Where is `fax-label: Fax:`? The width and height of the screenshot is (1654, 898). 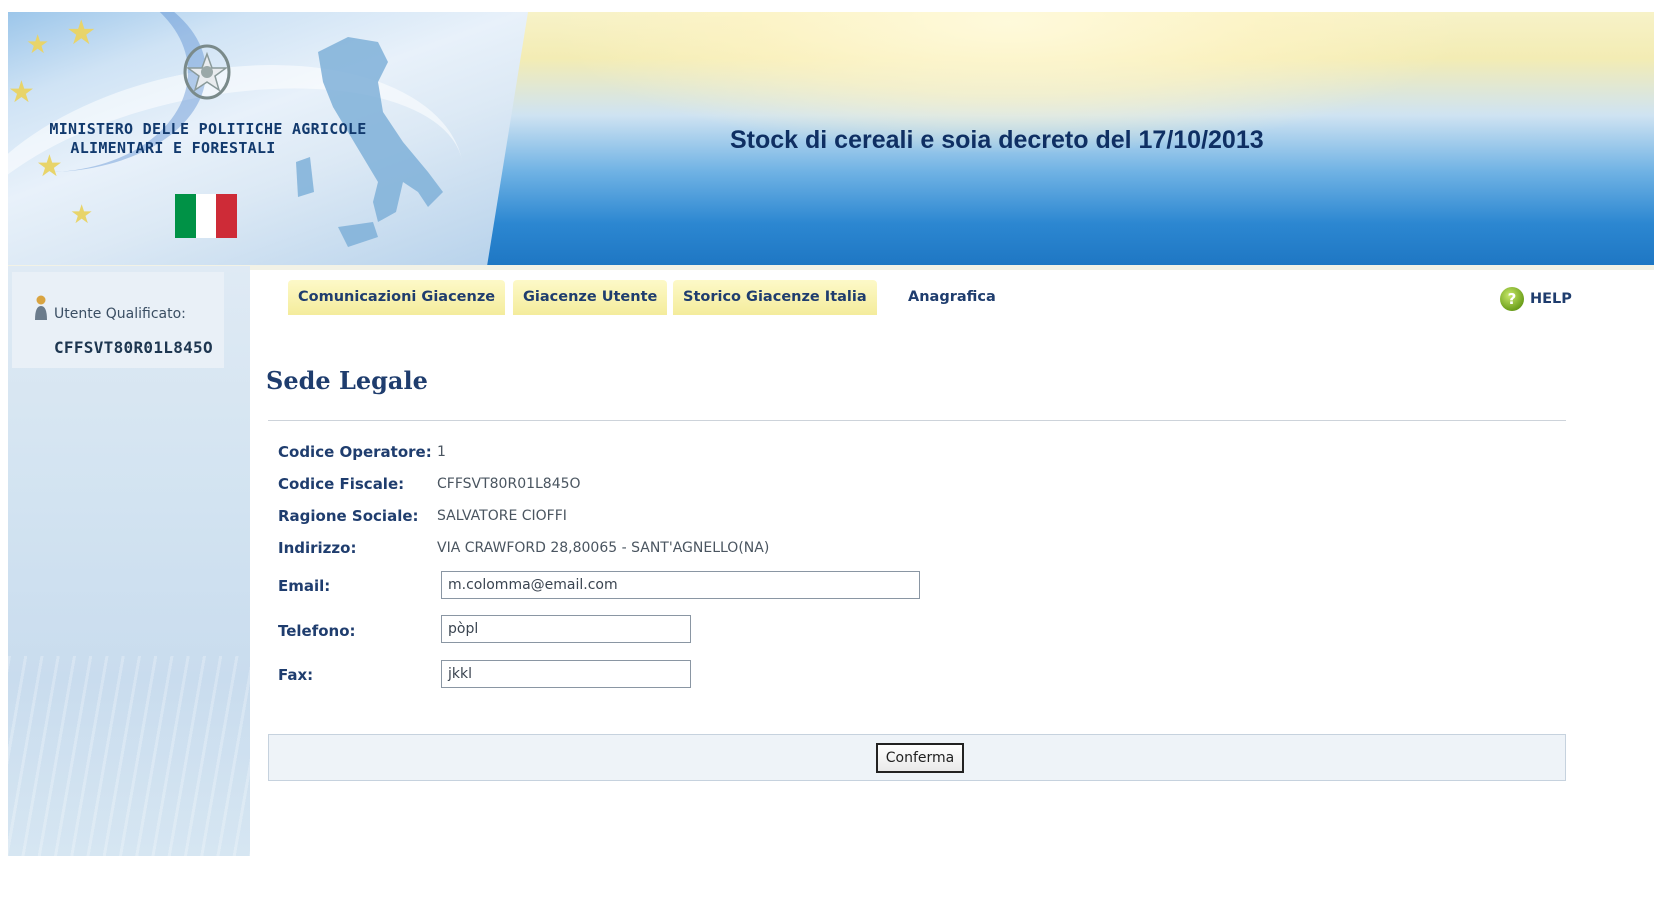 fax-label: Fax: is located at coordinates (296, 675).